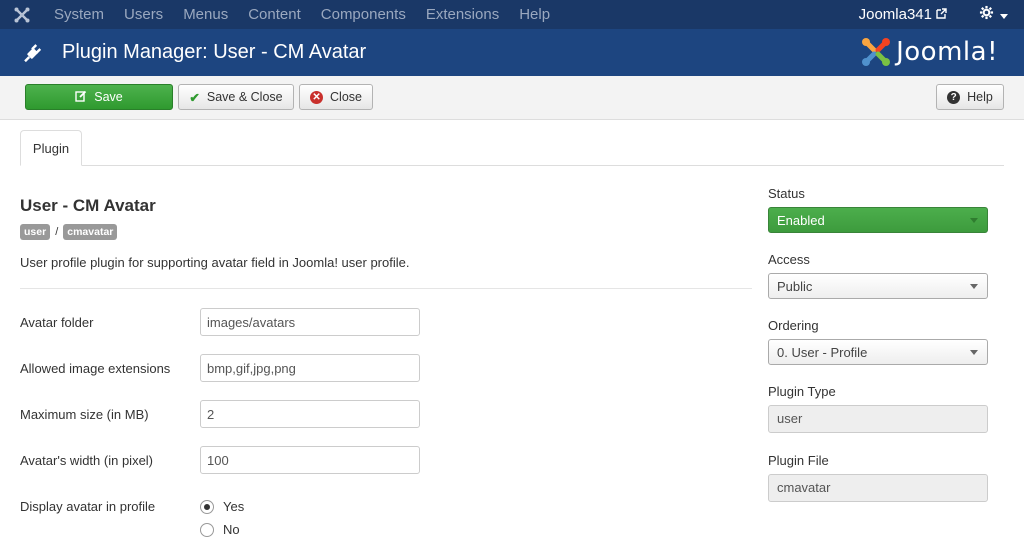 The height and width of the screenshot is (551, 1024). Describe the element at coordinates (878, 488) in the screenshot. I see `plugin-file-field: cmavatar` at that location.